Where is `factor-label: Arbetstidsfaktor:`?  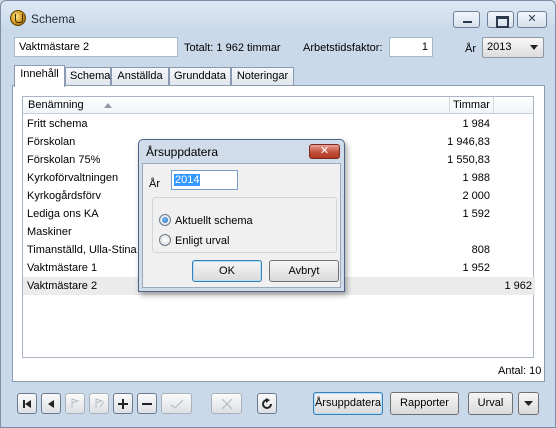 factor-label: Arbetstidsfaktor: is located at coordinates (343, 48).